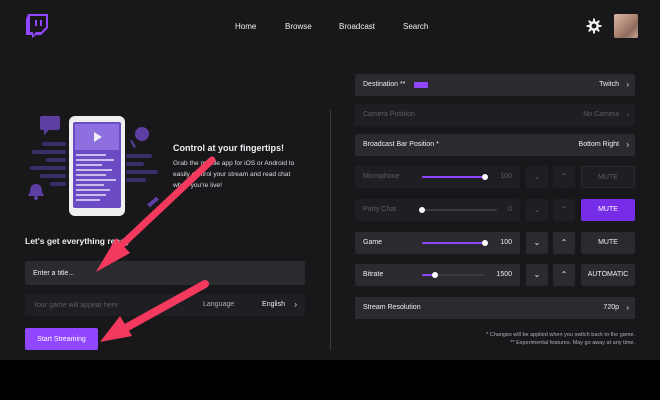 This screenshot has width=660, height=400. I want to click on language-label: Language, so click(219, 304).